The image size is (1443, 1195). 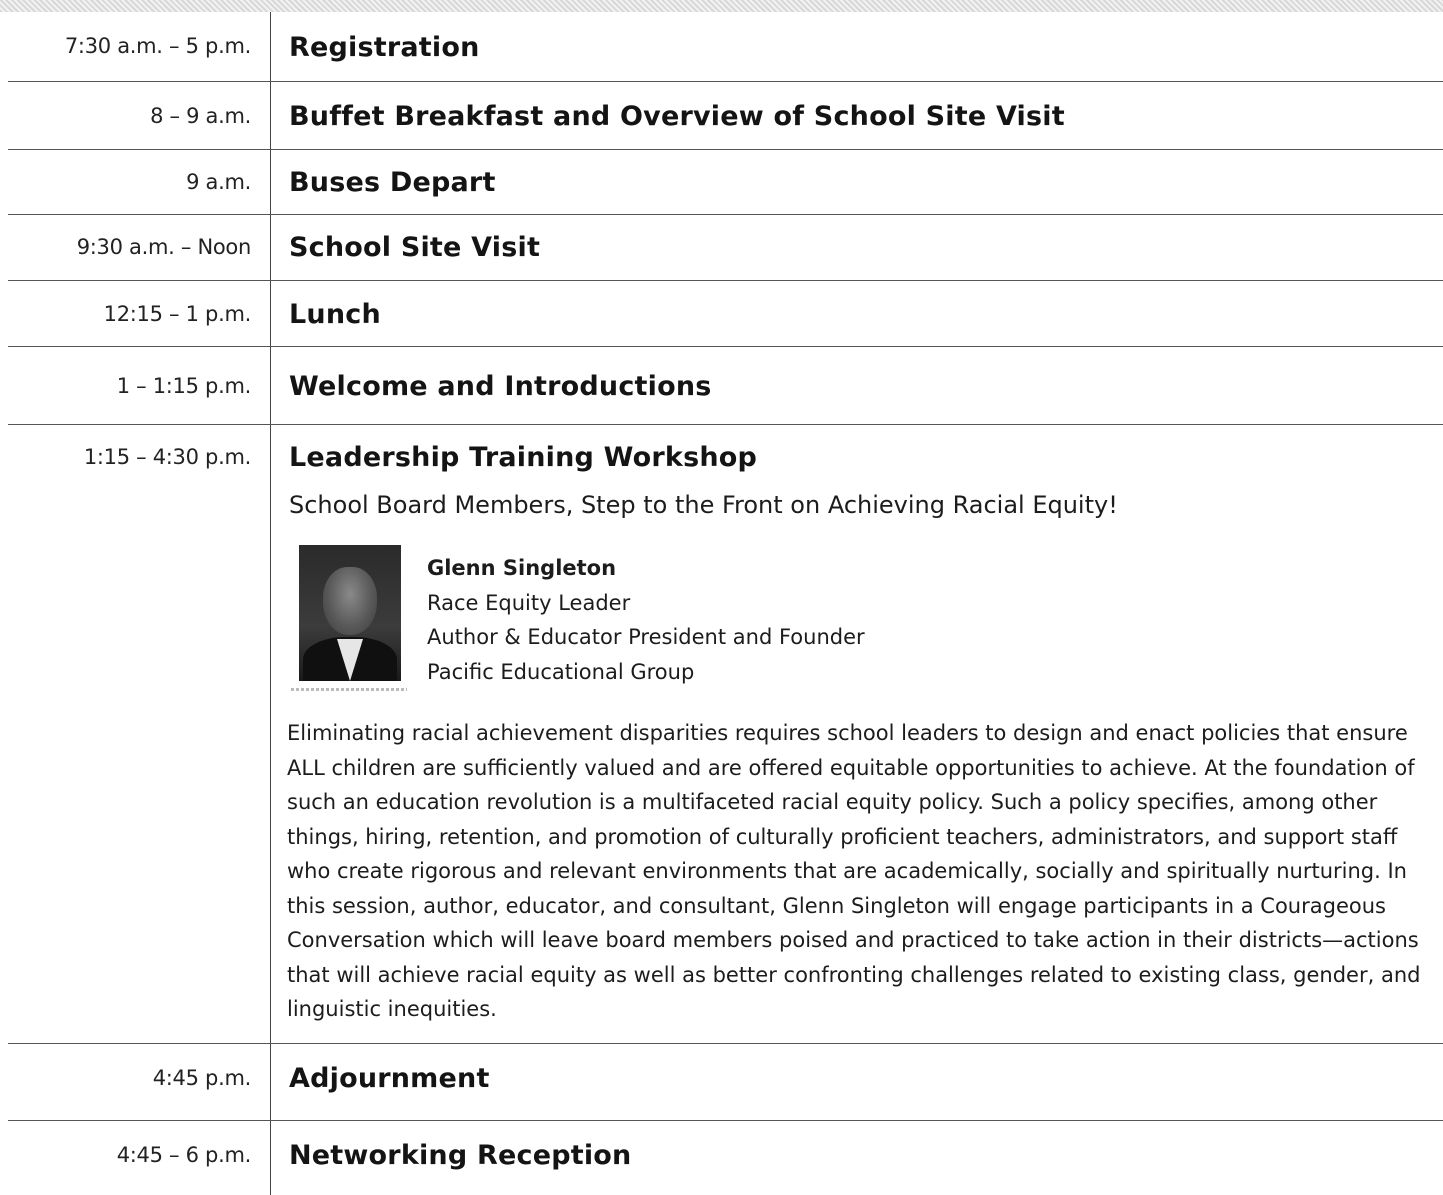 What do you see at coordinates (646, 637) in the screenshot?
I see `speaker-title: Author & Educator President and Founder` at bounding box center [646, 637].